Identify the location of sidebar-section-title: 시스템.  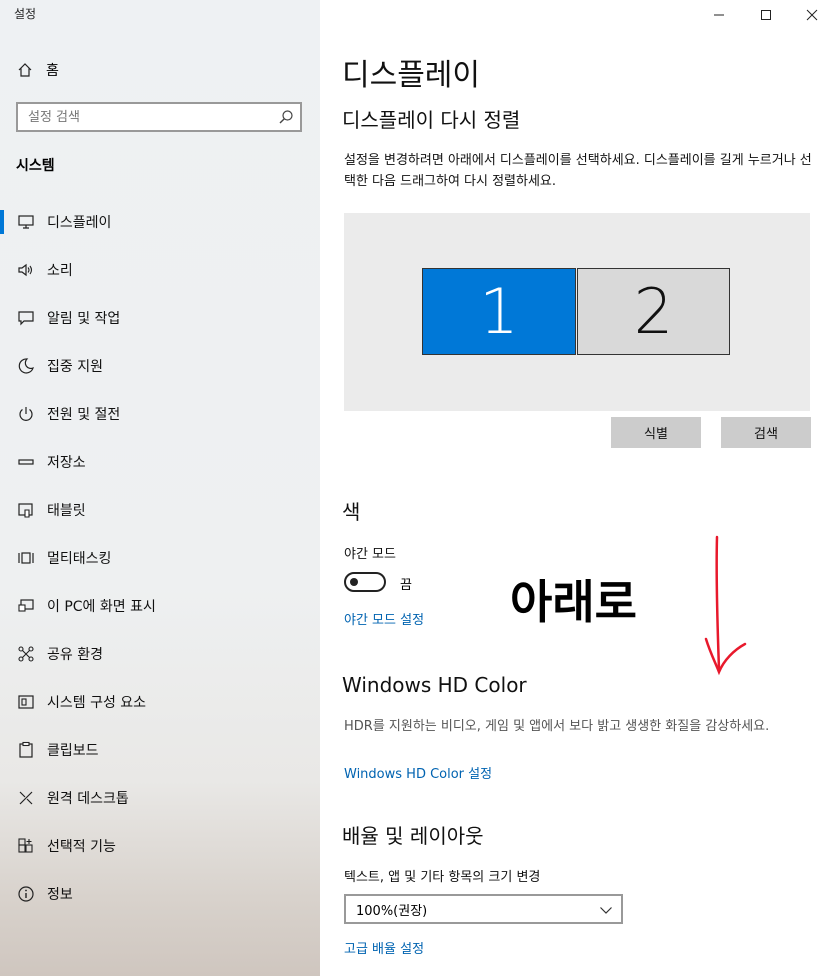
(35, 166).